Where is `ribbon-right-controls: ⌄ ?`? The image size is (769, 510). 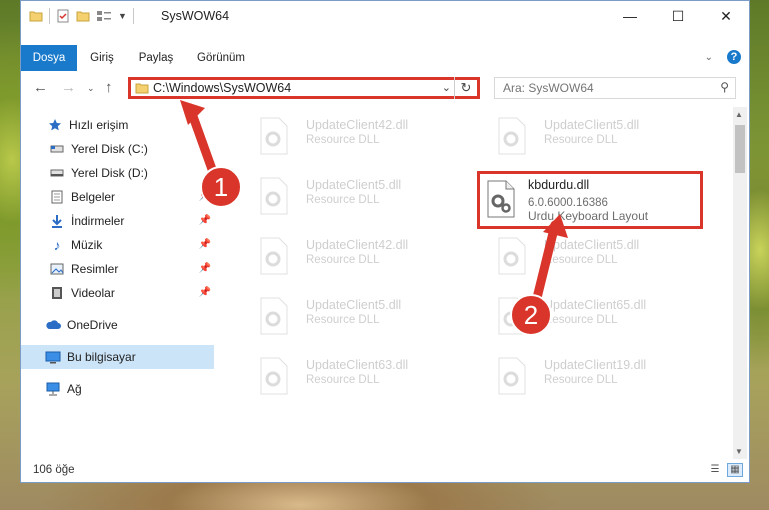 ribbon-right-controls: ⌄ ? is located at coordinates (723, 57).